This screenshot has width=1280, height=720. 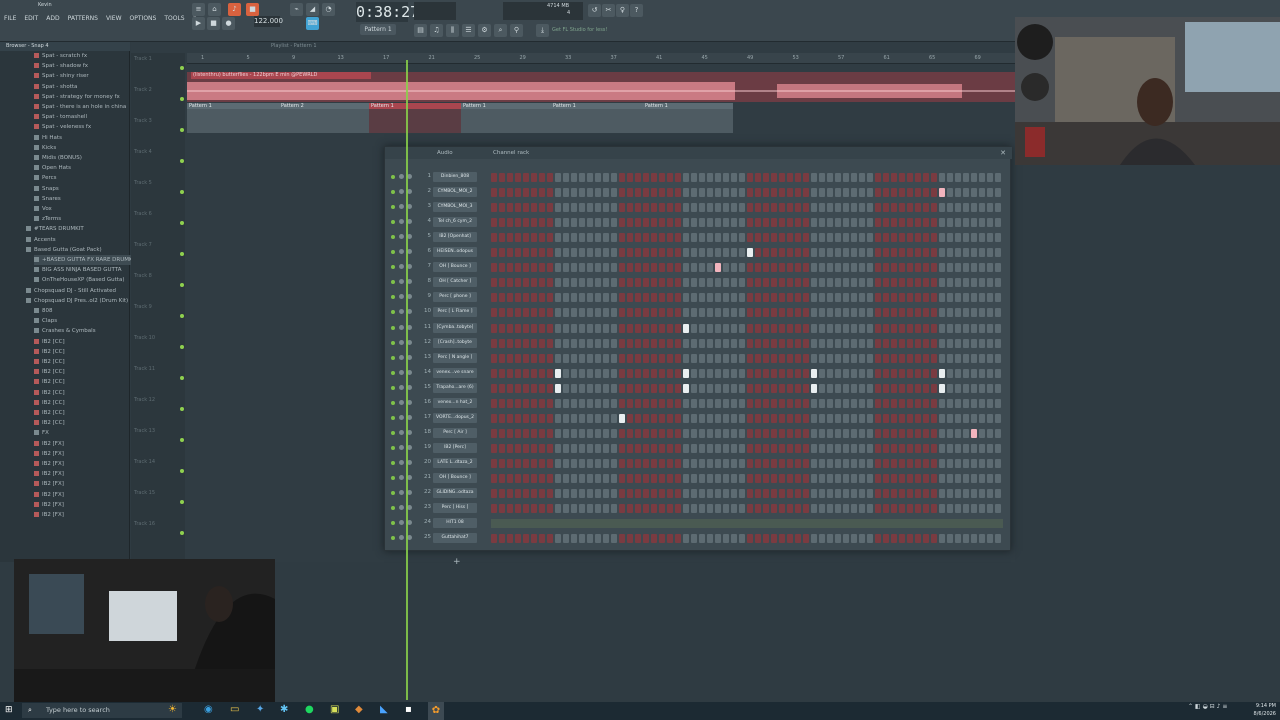 What do you see at coordinates (296, 9) in the screenshot?
I see `snap-icon: ⌁` at bounding box center [296, 9].